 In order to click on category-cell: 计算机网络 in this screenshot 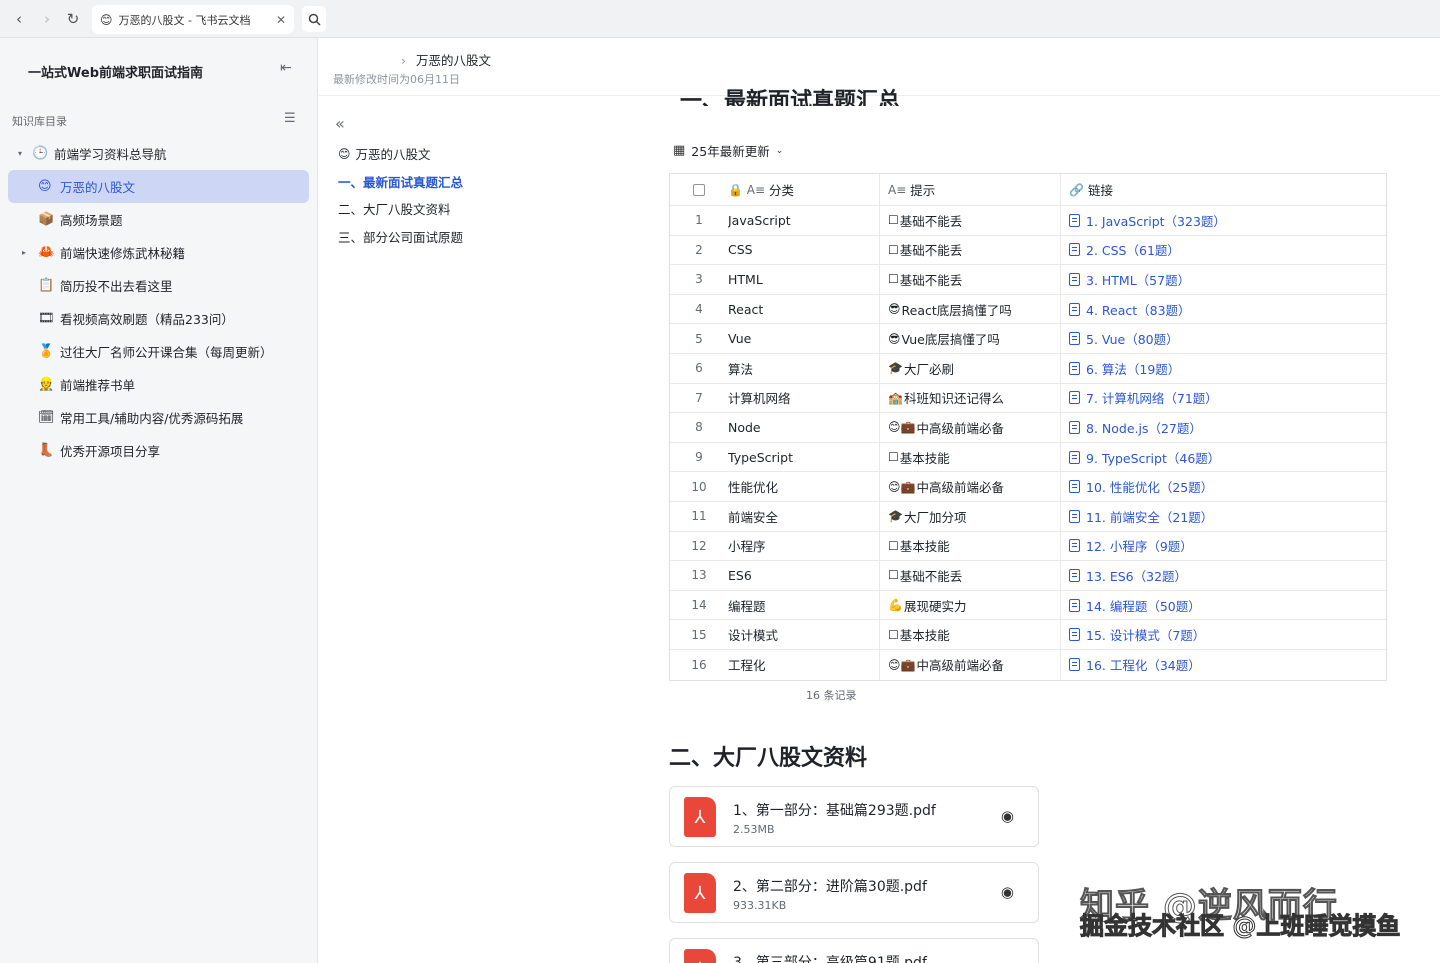, I will do `click(804, 398)`.